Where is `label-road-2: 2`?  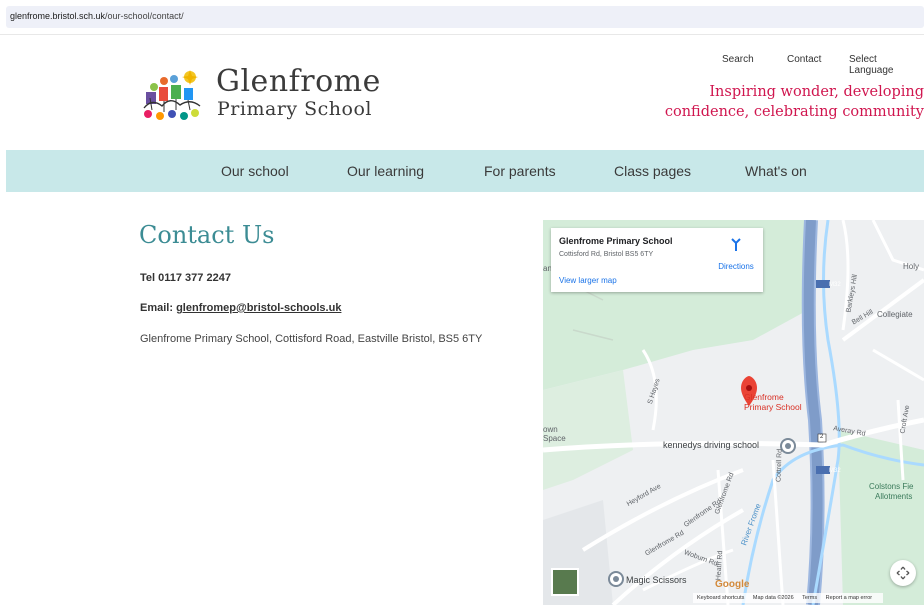
label-road-2: 2 is located at coordinates (822, 437).